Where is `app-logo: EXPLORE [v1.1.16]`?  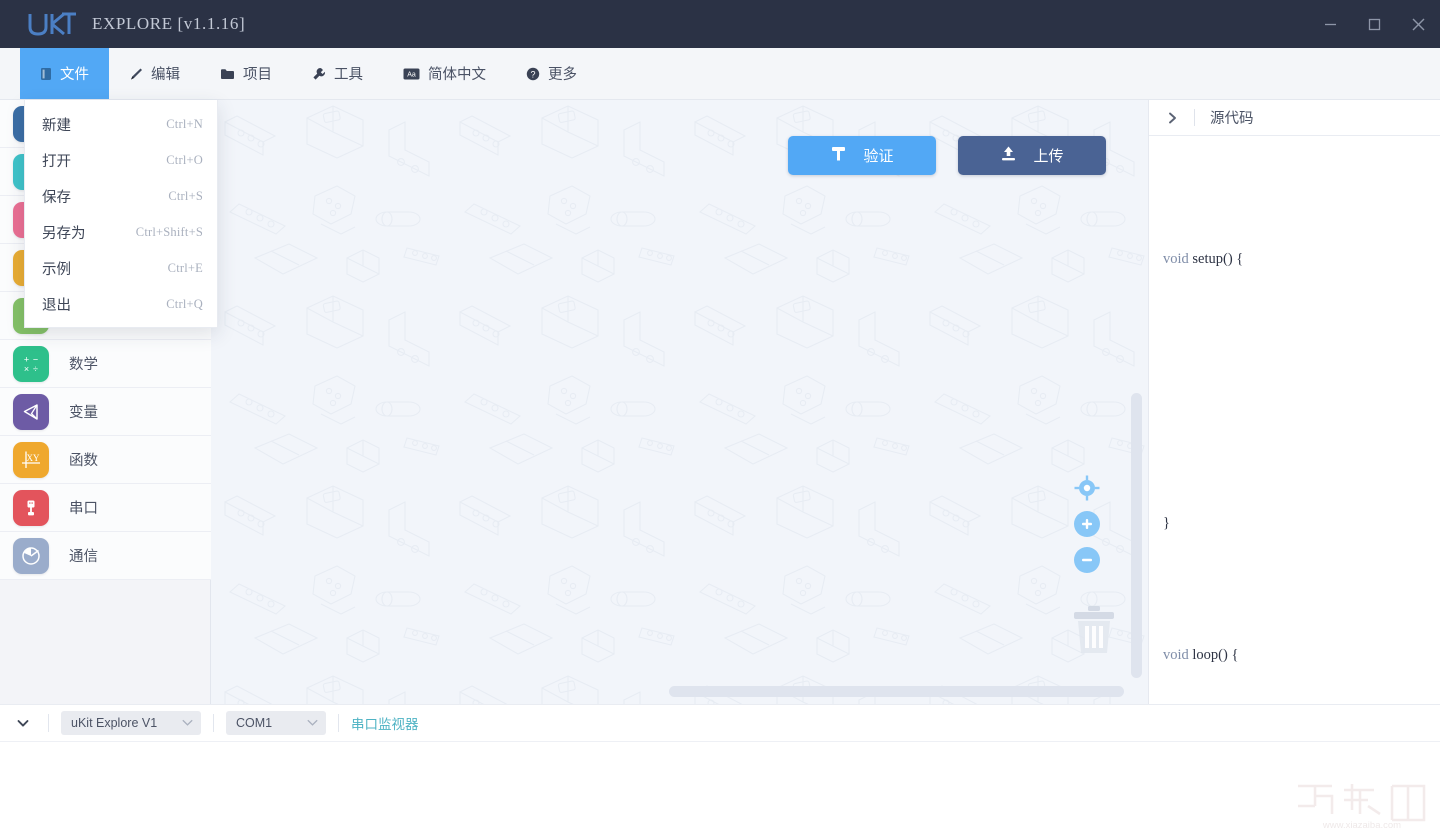
app-logo: EXPLORE [v1.1.16] is located at coordinates (135, 24).